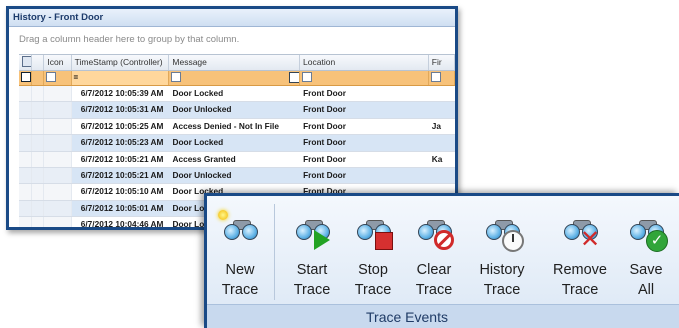 The image size is (679, 328). Describe the element at coordinates (442, 62) in the screenshot. I see `header-first-name: Fir` at that location.